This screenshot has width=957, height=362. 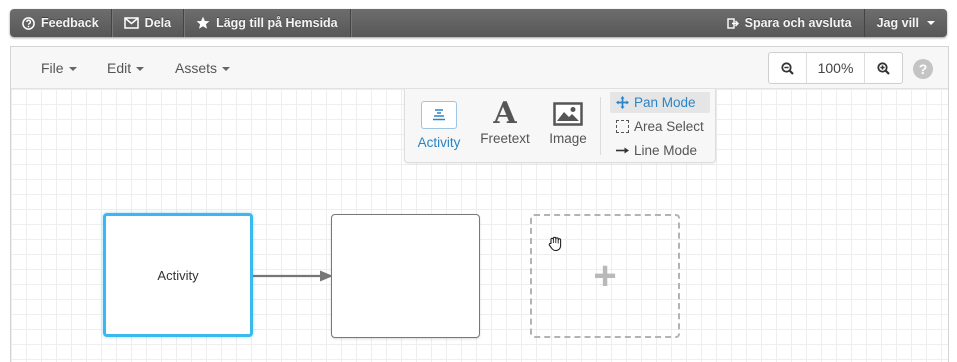 I want to click on edit-menu-label: Edit, so click(x=119, y=68).